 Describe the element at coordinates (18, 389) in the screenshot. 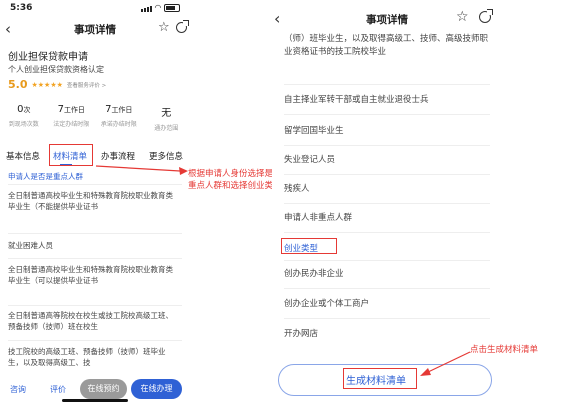

I see `consult-link: 咨询` at that location.